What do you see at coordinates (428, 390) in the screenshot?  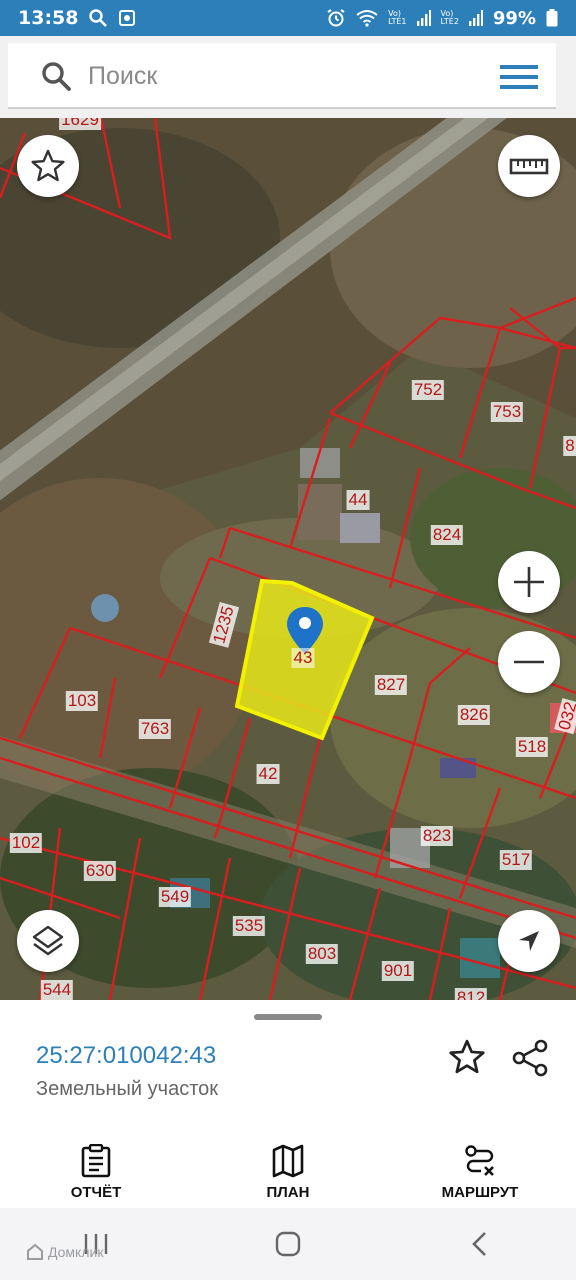 I see `parcel-label: 752` at bounding box center [428, 390].